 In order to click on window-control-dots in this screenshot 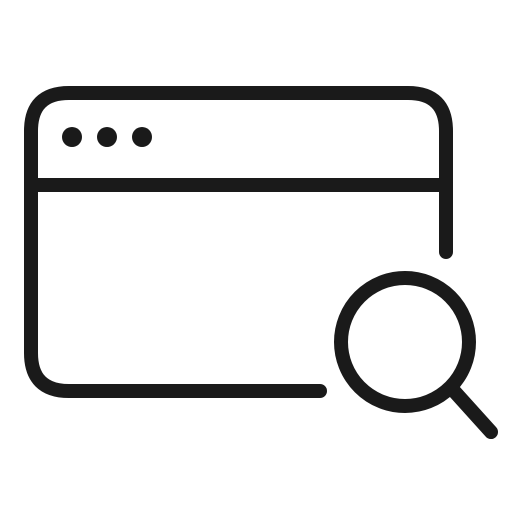, I will do `click(107, 137)`.